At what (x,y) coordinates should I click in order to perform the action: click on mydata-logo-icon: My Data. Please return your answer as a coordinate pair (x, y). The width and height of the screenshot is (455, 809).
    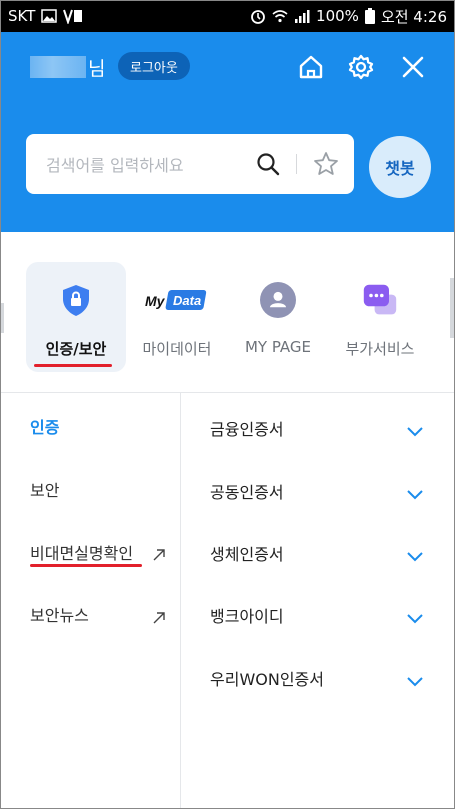
    Looking at the image, I should click on (177, 300).